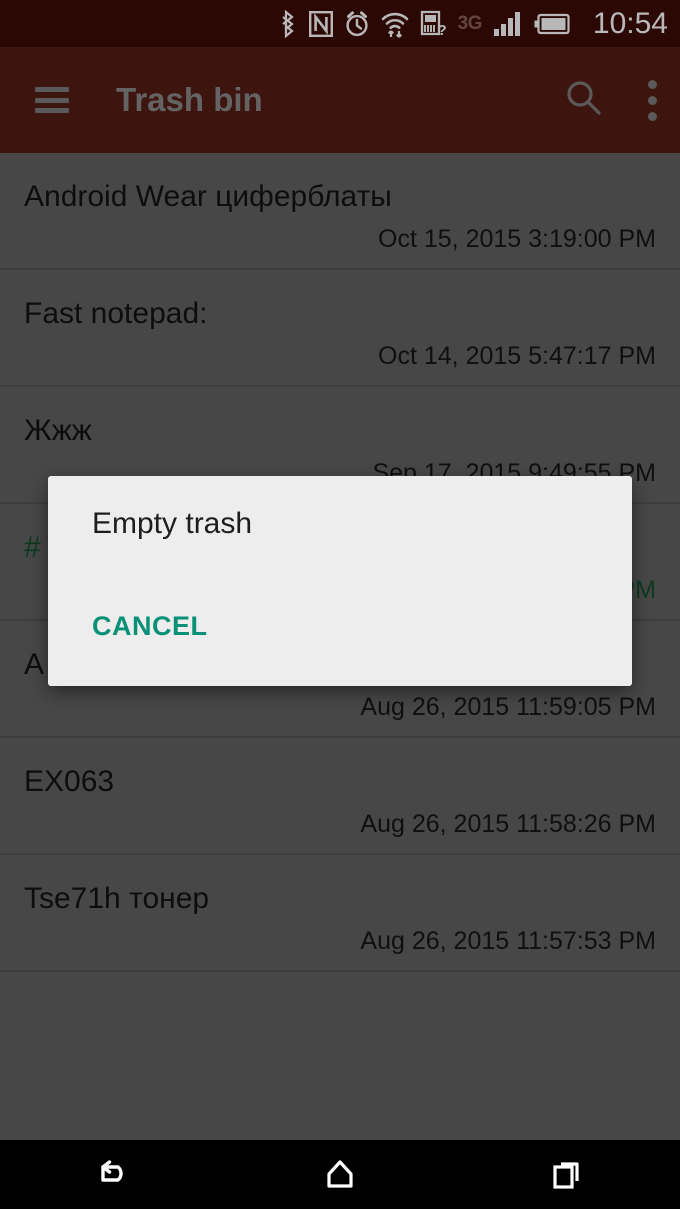 This screenshot has width=680, height=1209. I want to click on nav-back-button, so click(113, 1174).